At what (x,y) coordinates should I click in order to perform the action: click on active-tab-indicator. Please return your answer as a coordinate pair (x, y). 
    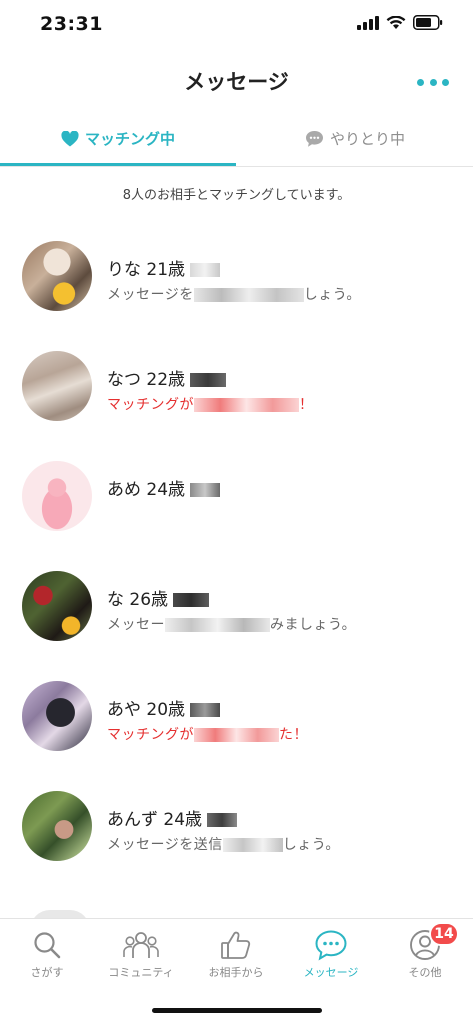
    Looking at the image, I should click on (118, 164).